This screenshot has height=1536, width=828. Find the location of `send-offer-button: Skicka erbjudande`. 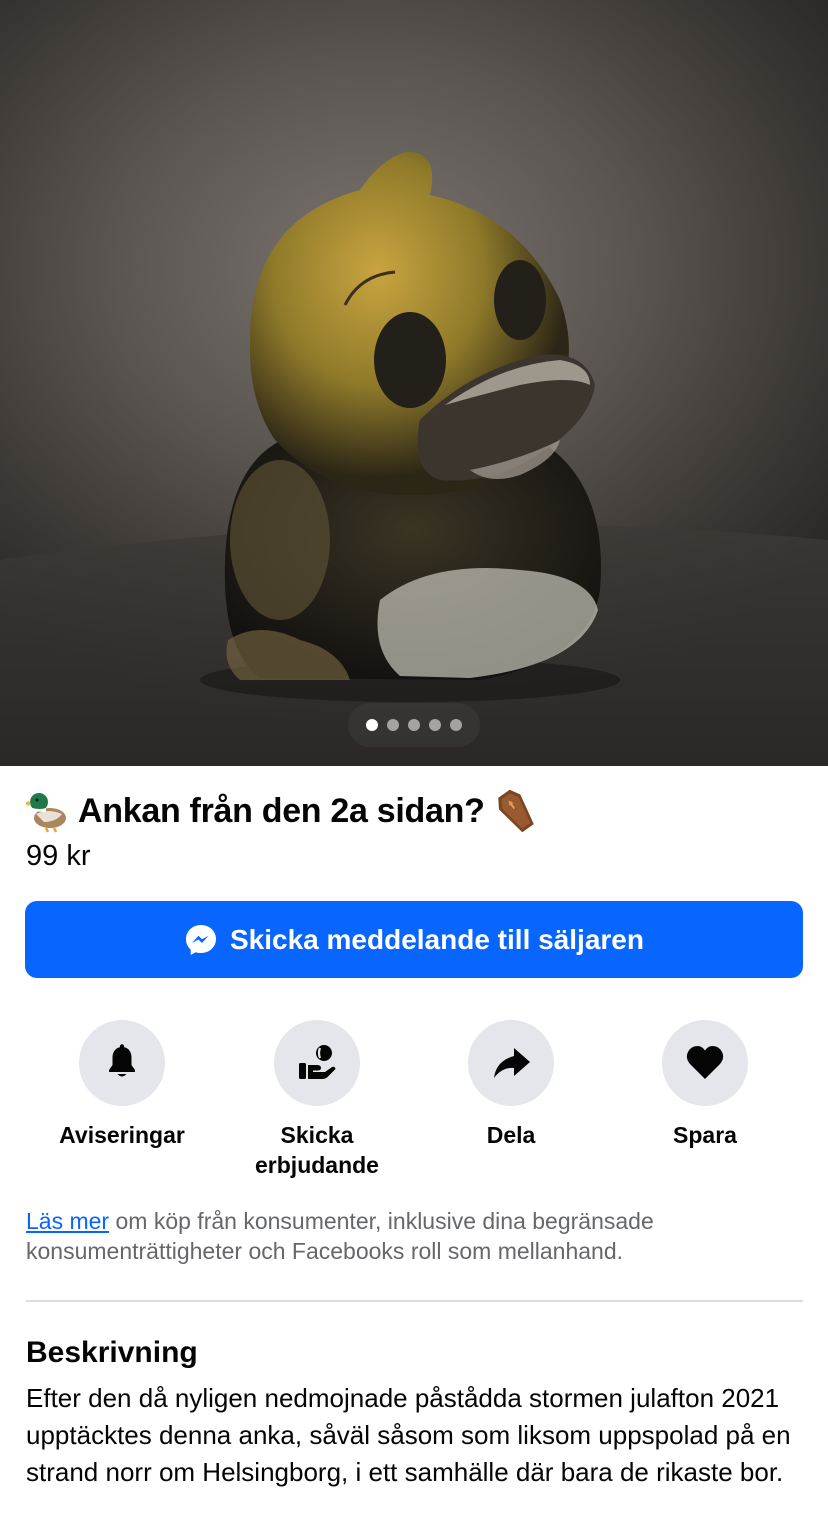

send-offer-button: Skicka erbjudande is located at coordinates (317, 1100).